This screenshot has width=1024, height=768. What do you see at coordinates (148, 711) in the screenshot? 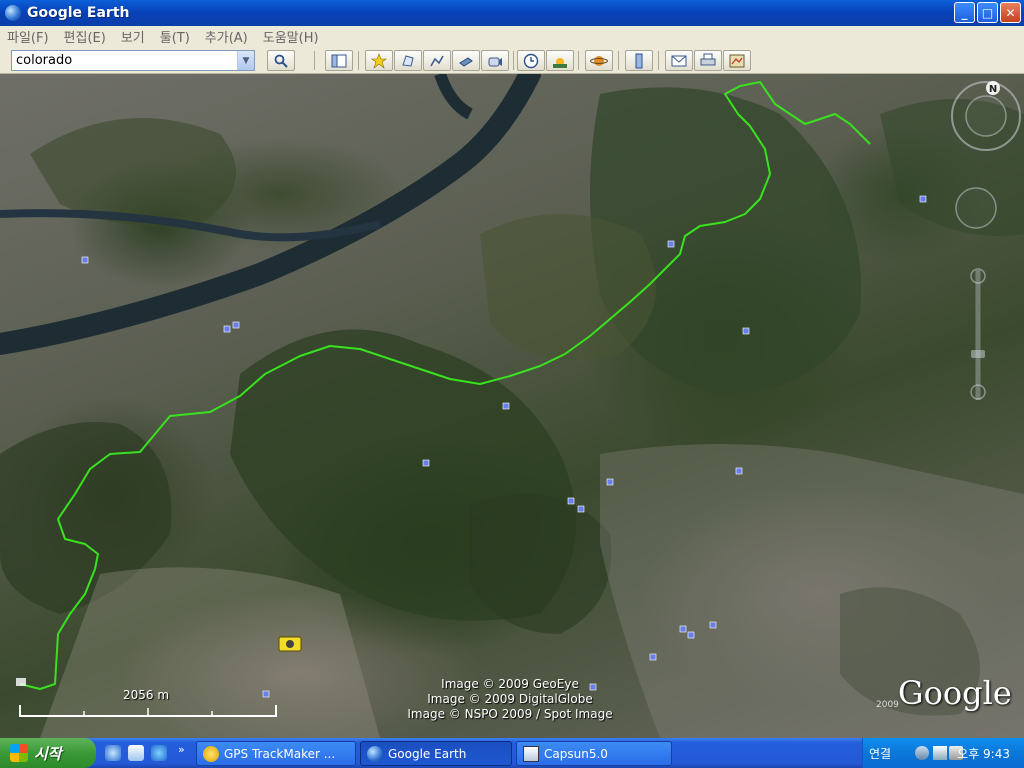
I see `scale-bar` at bounding box center [148, 711].